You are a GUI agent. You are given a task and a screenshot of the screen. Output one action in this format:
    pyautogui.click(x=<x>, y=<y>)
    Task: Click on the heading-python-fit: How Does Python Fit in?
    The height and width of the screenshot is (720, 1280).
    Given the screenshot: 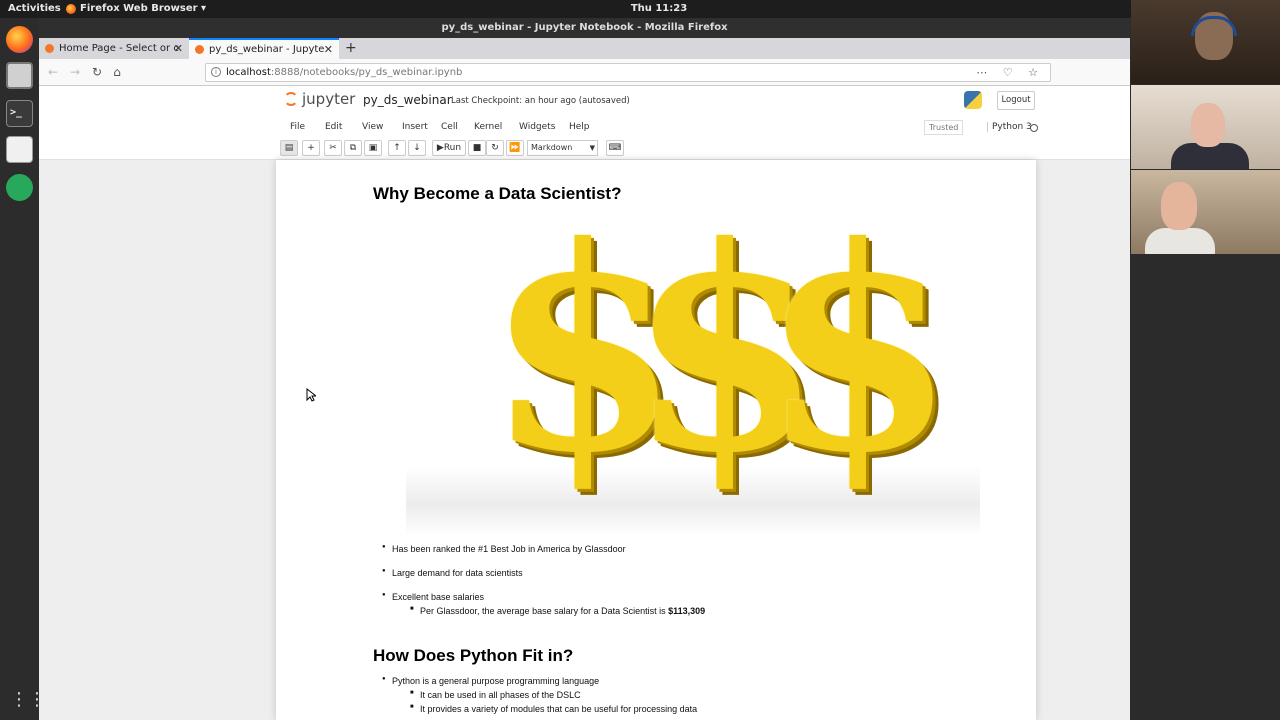 What is the action you would take?
    pyautogui.click(x=473, y=655)
    